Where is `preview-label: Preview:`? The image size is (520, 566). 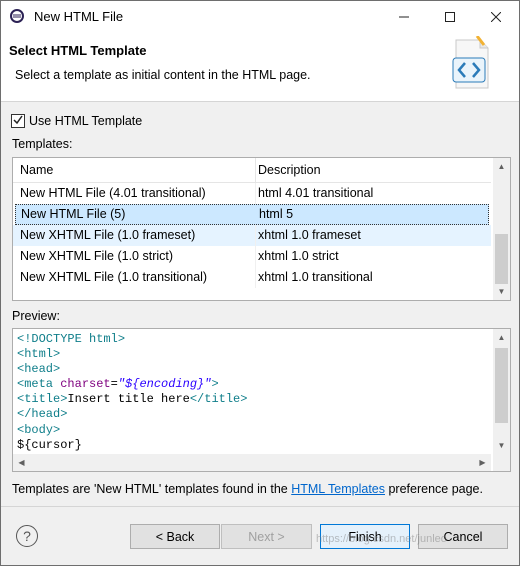
preview-label: Preview: is located at coordinates (36, 316).